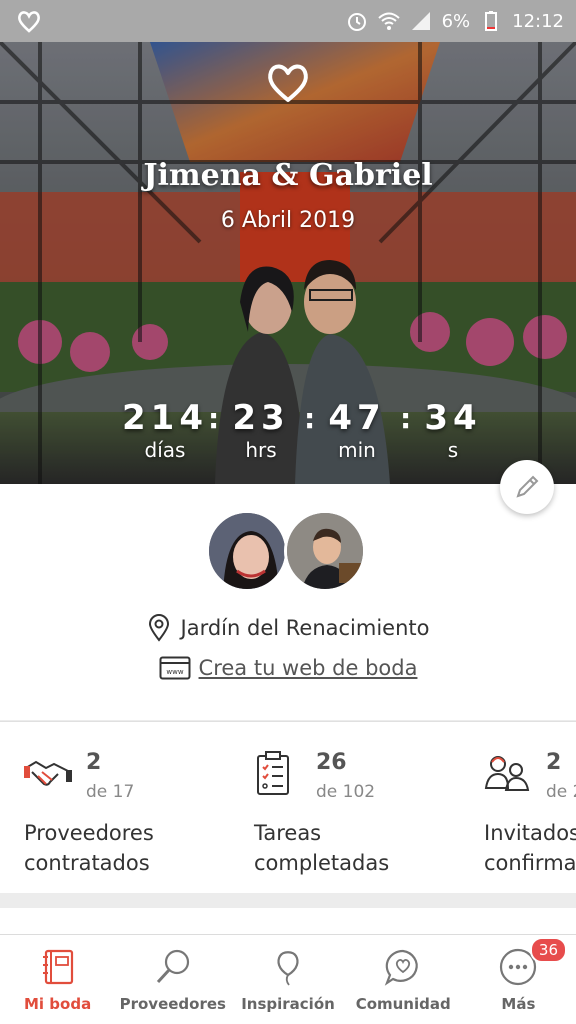 The width and height of the screenshot is (576, 1024). What do you see at coordinates (561, 792) in the screenshot?
I see `stat-total: de 2` at bounding box center [561, 792].